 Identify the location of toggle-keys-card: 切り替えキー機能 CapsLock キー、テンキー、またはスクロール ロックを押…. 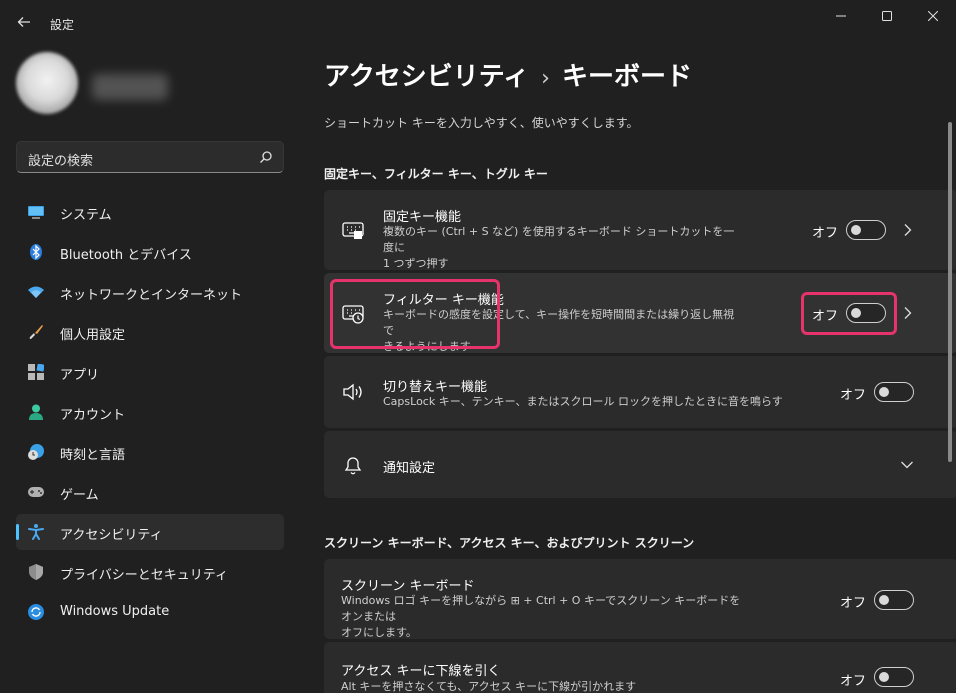
(640, 392).